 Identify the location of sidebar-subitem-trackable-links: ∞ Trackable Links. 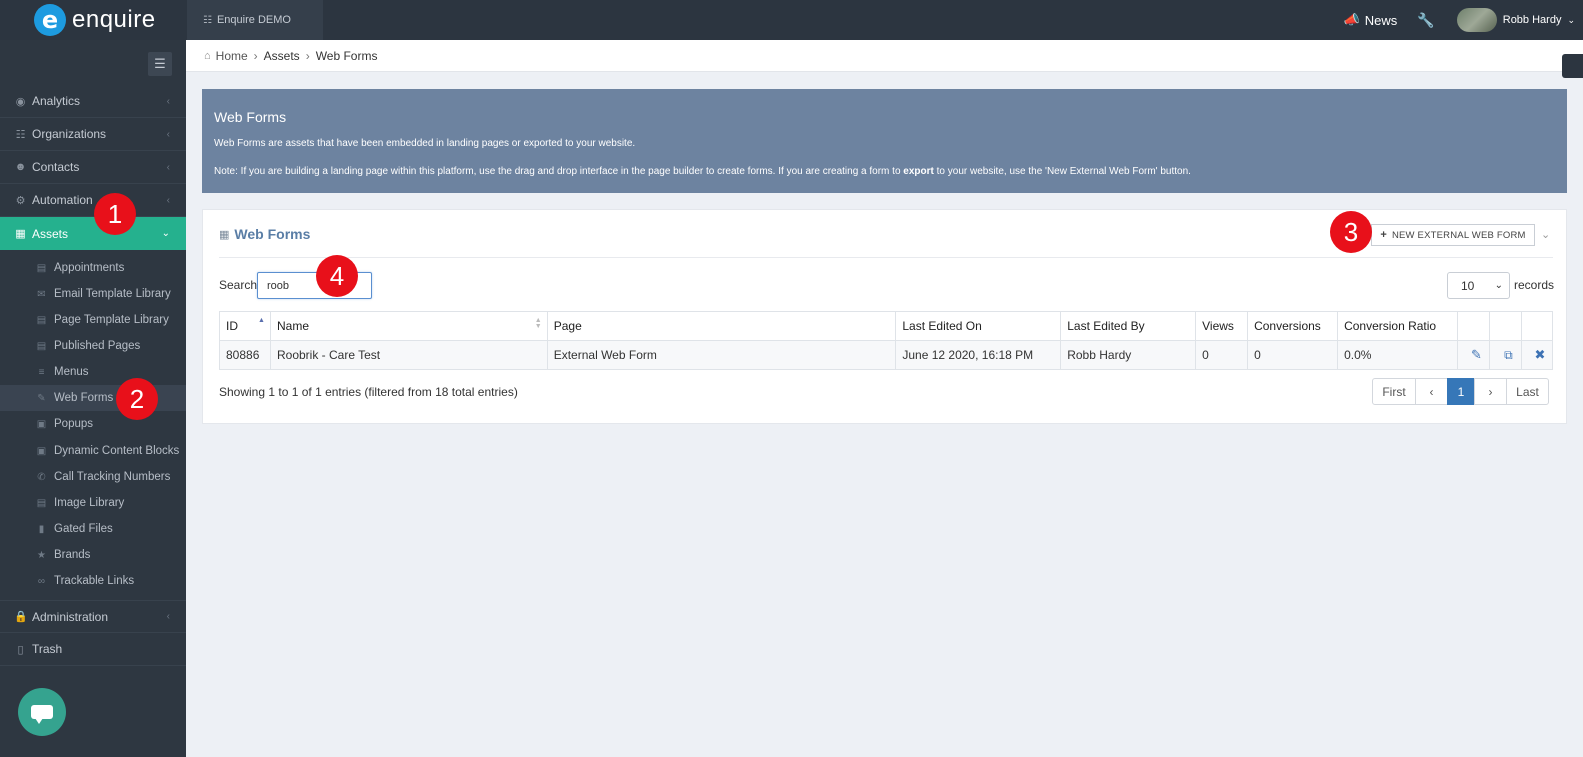
(93, 581).